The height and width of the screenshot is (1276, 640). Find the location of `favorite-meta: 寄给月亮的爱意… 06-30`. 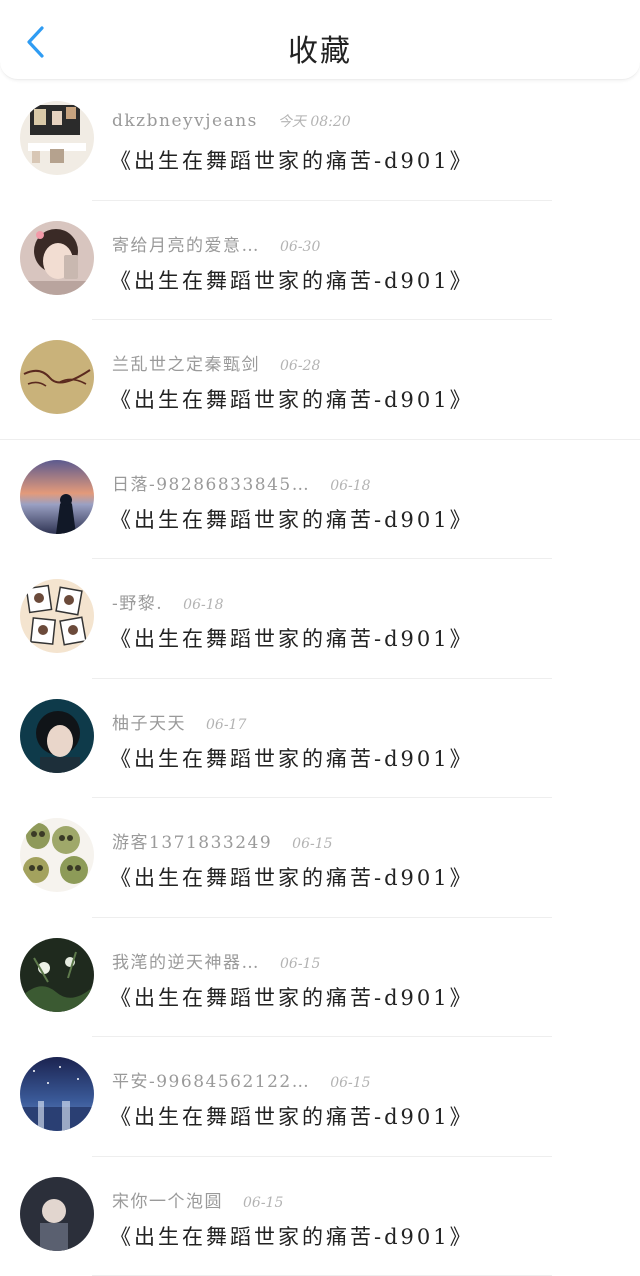

favorite-meta: 寄给月亮的爱意… 06-30 is located at coordinates (216, 243).